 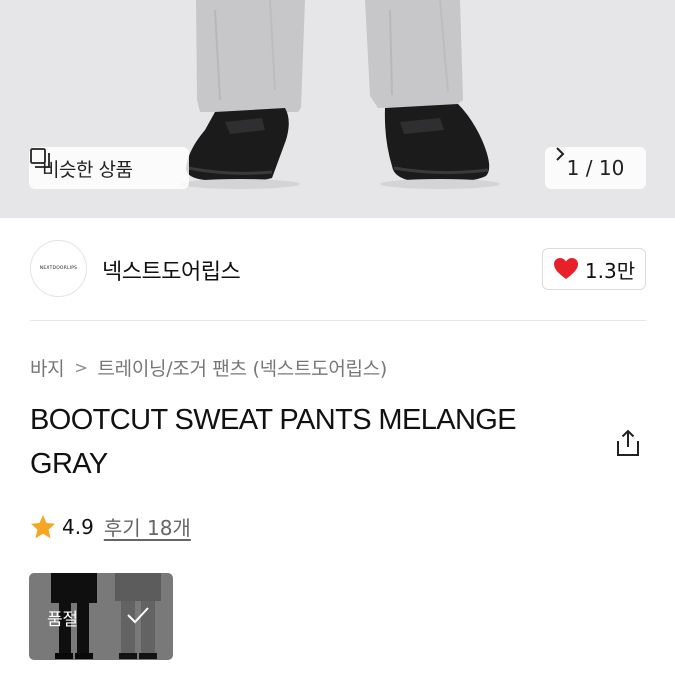 I want to click on breadcrumb-item-pants: 바지, so click(x=47, y=367).